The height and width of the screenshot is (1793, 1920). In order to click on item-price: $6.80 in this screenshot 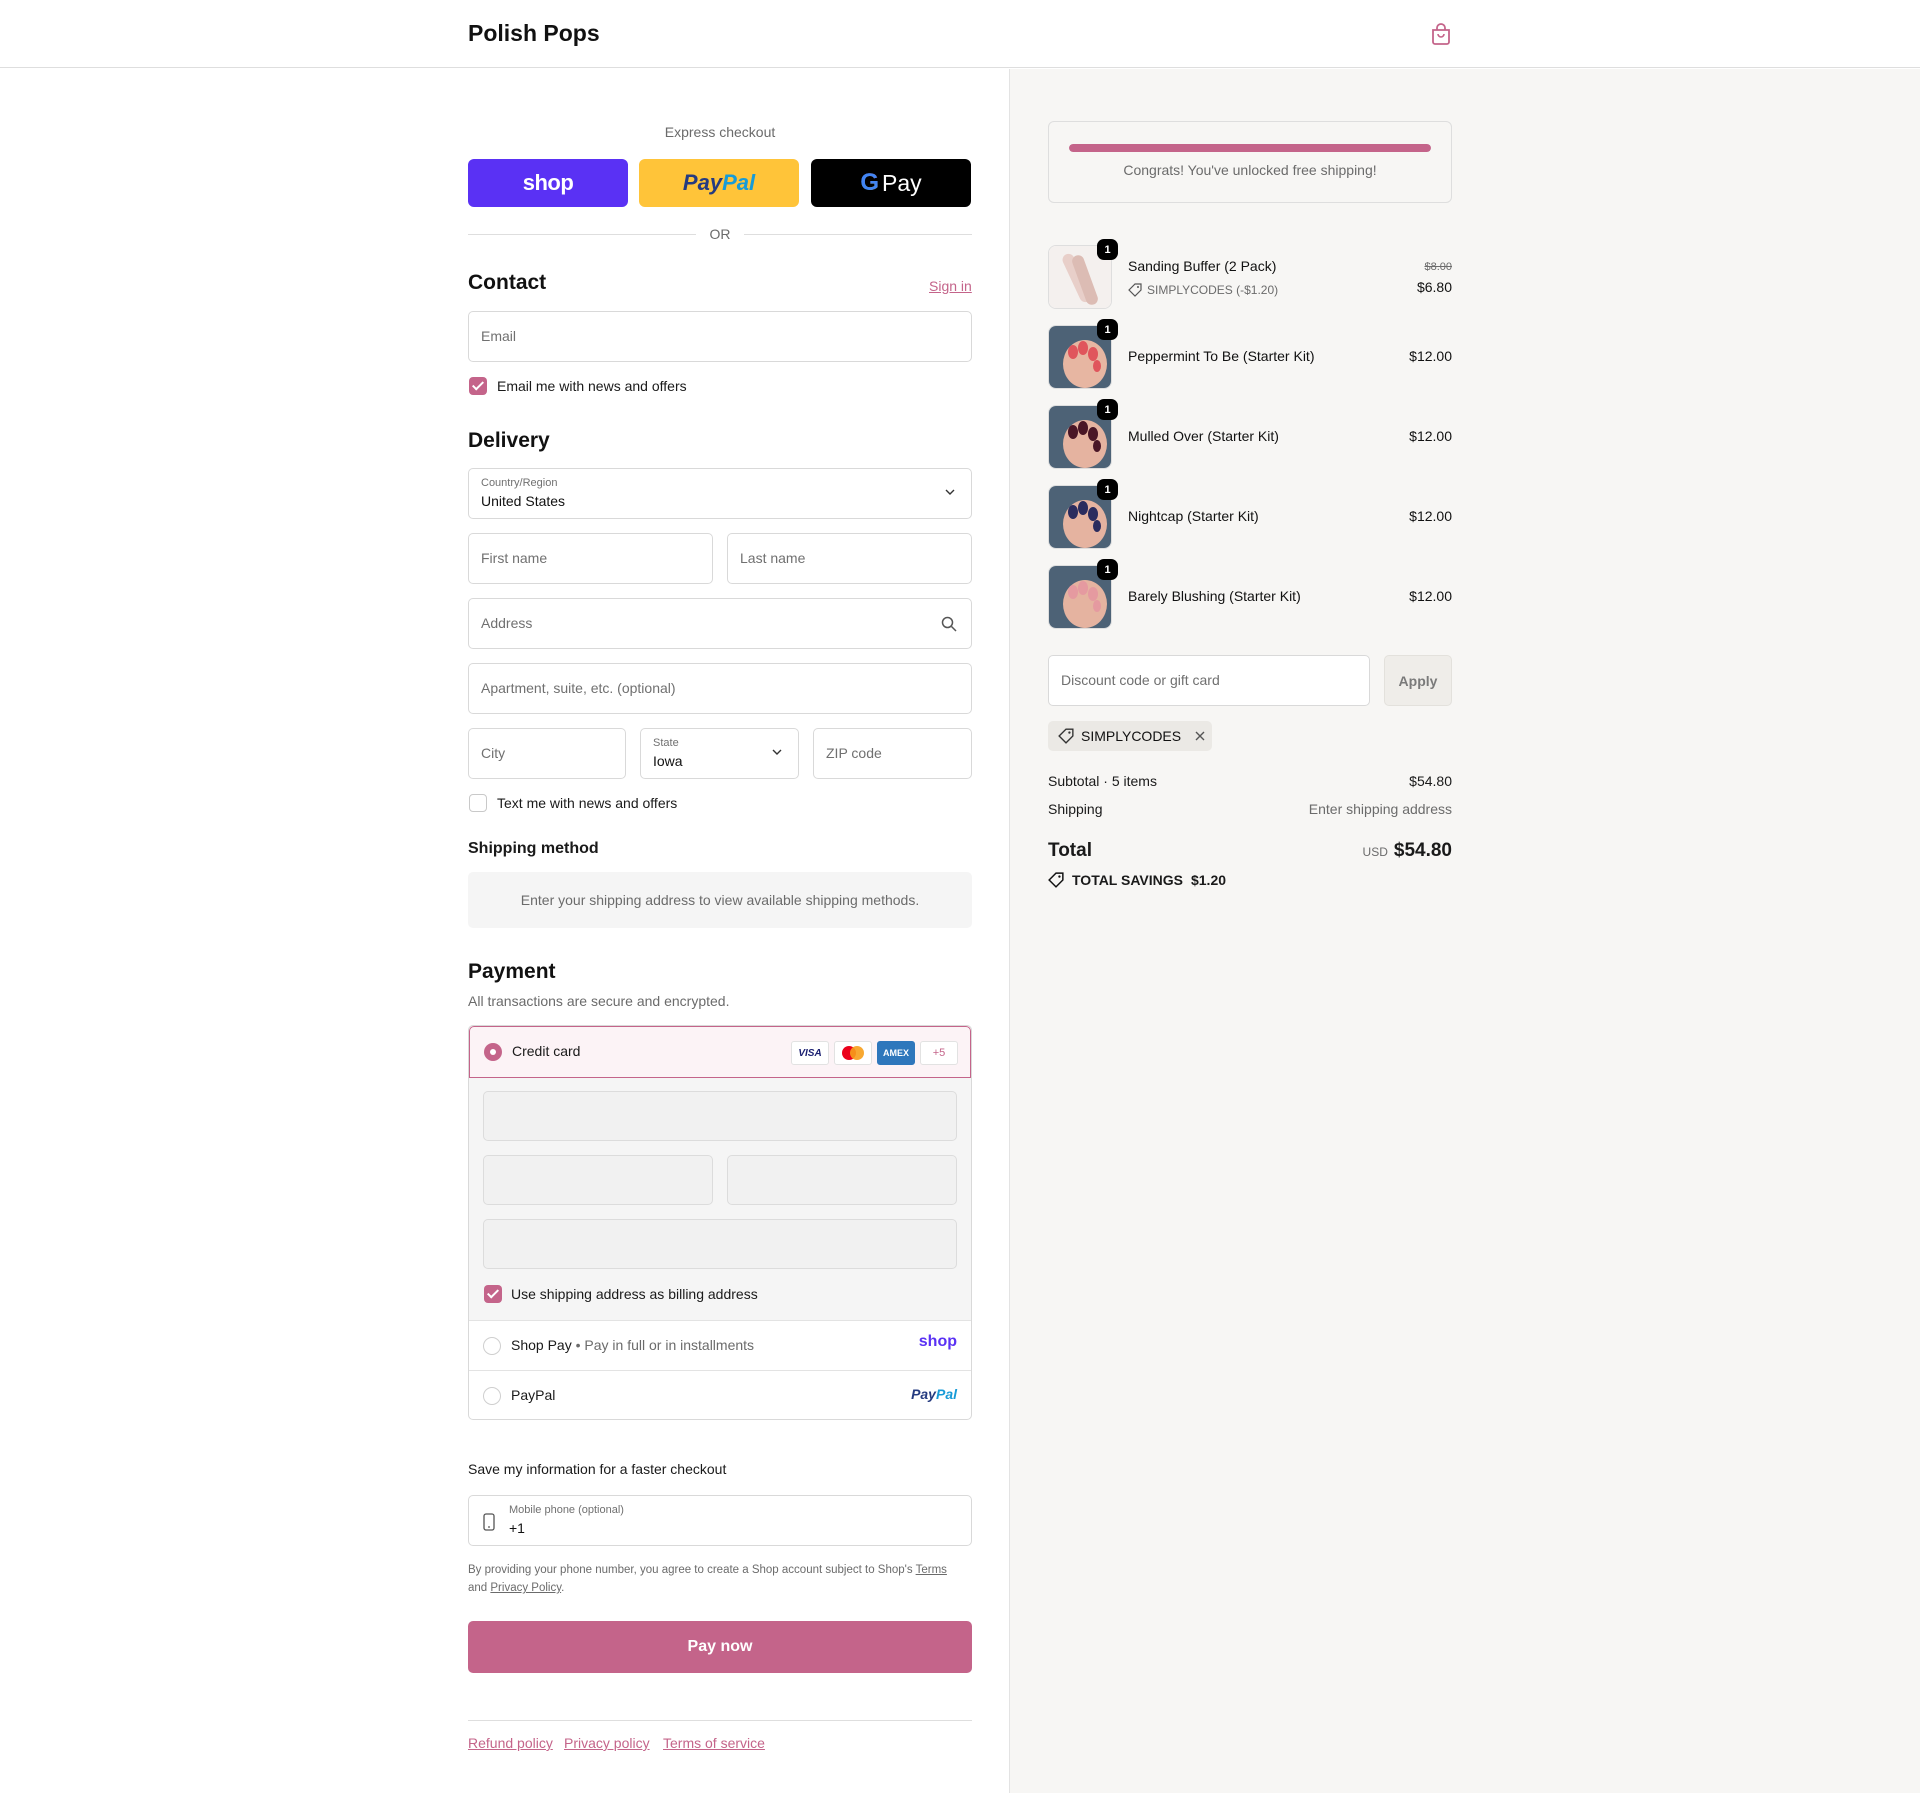, I will do `click(1434, 287)`.